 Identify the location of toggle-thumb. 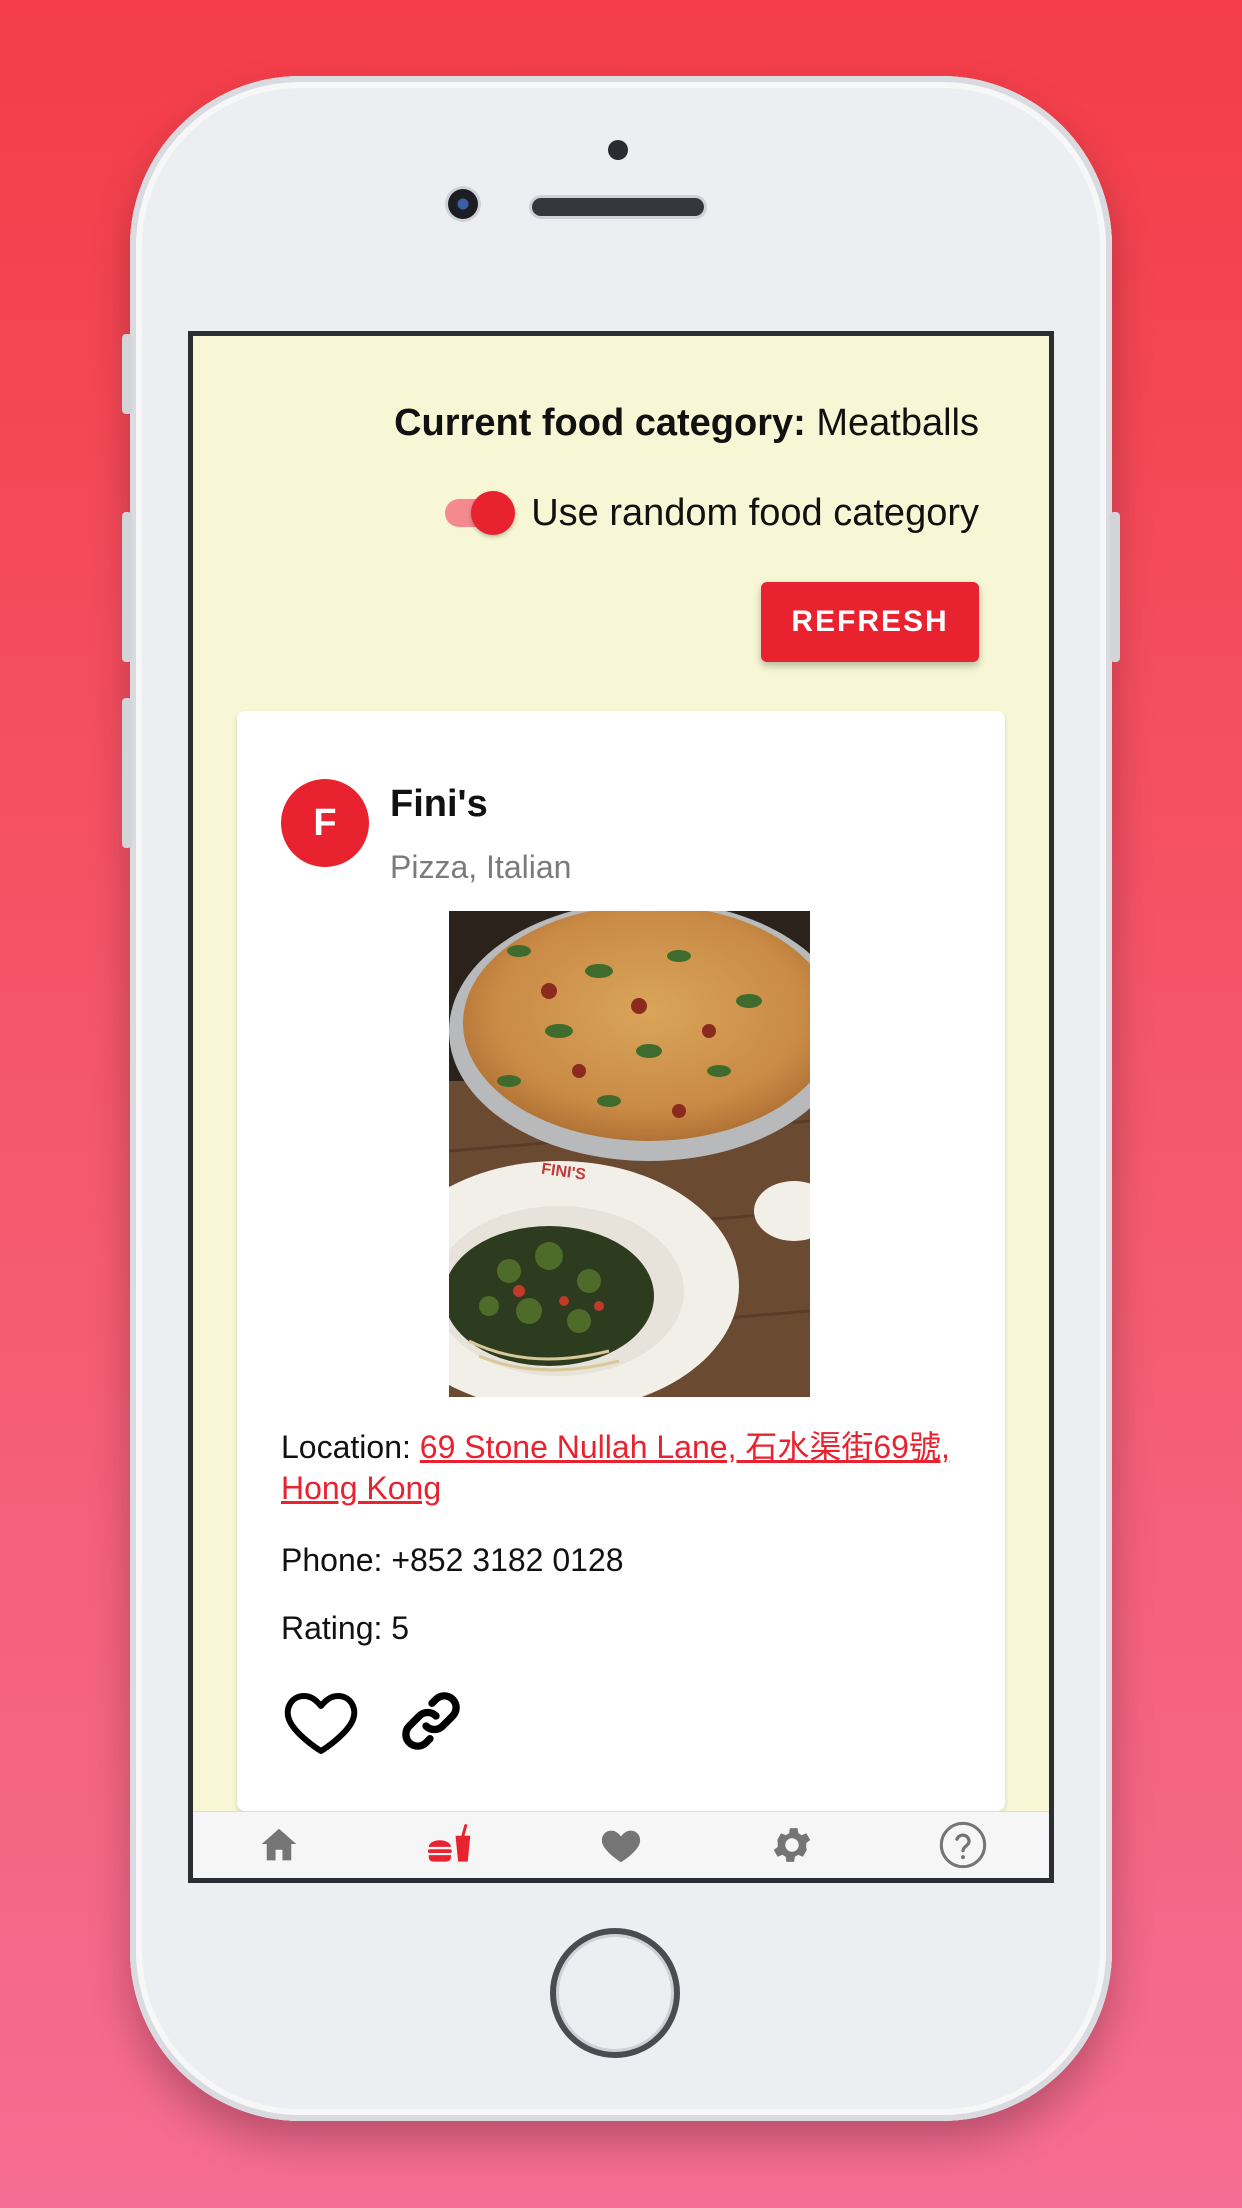
(493, 513).